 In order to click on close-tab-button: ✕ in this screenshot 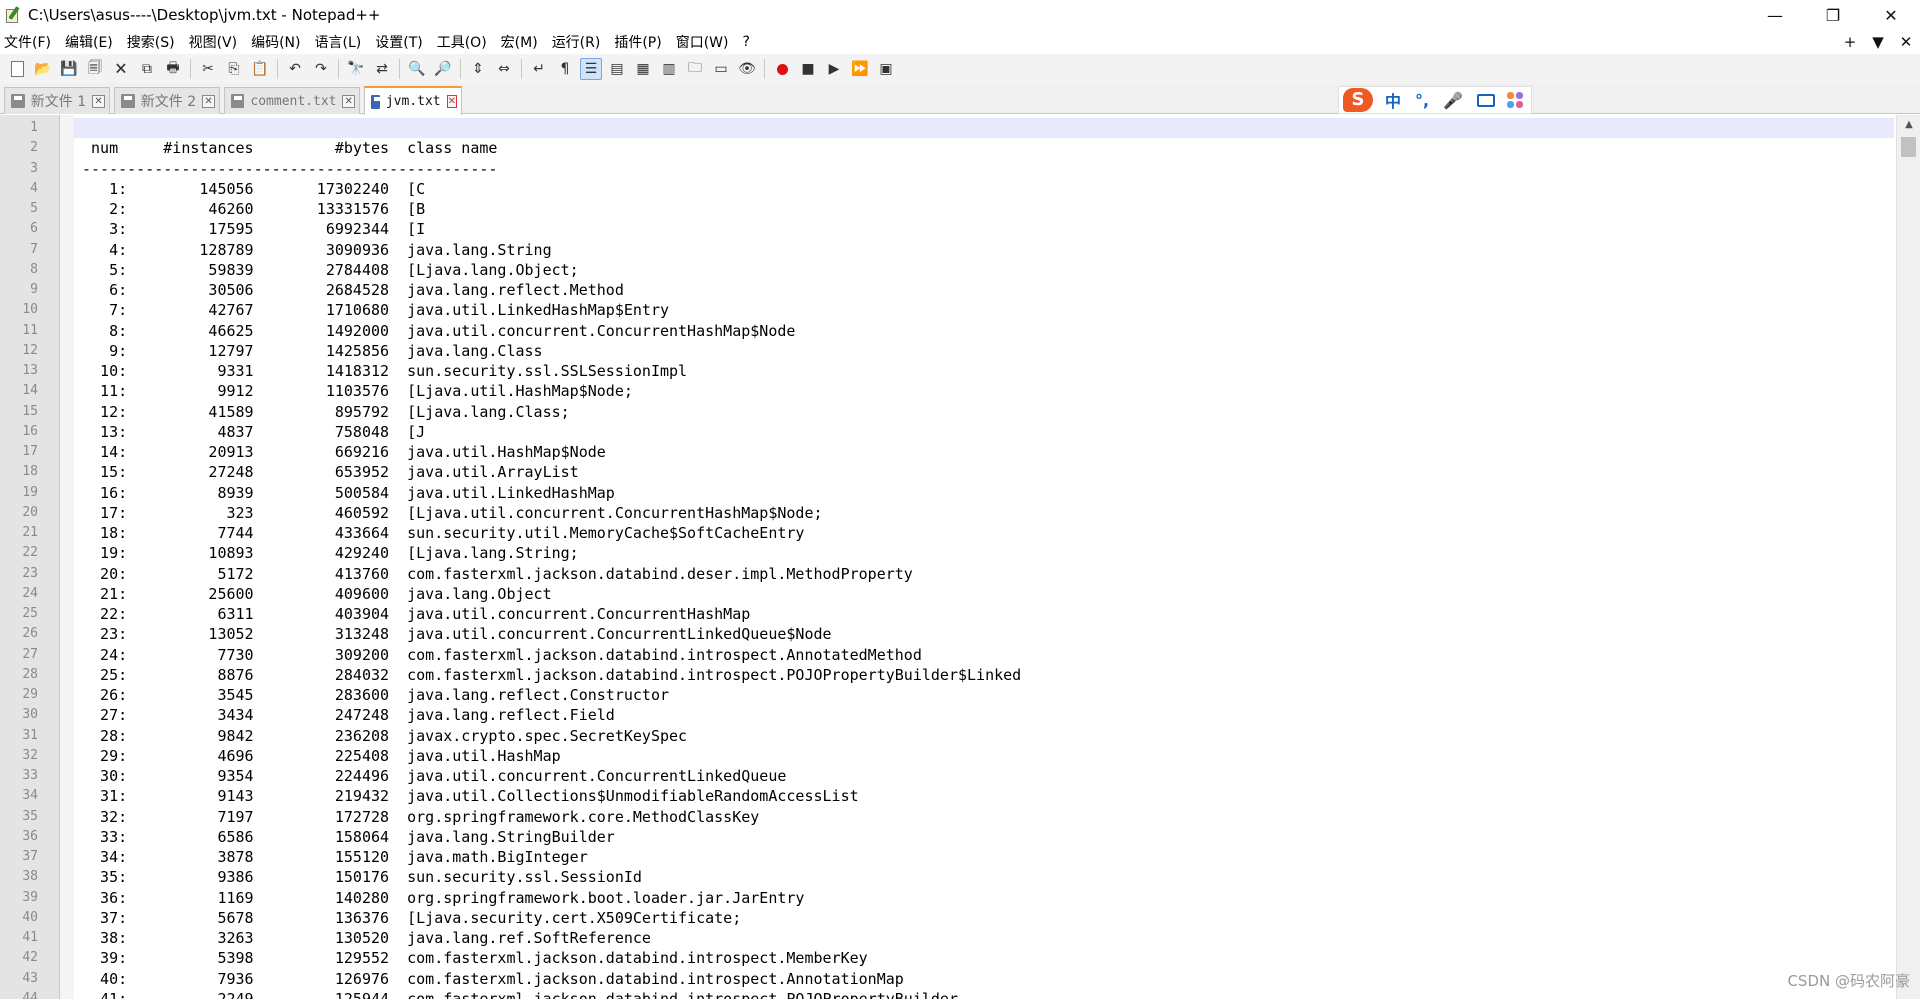, I will do `click(1906, 42)`.